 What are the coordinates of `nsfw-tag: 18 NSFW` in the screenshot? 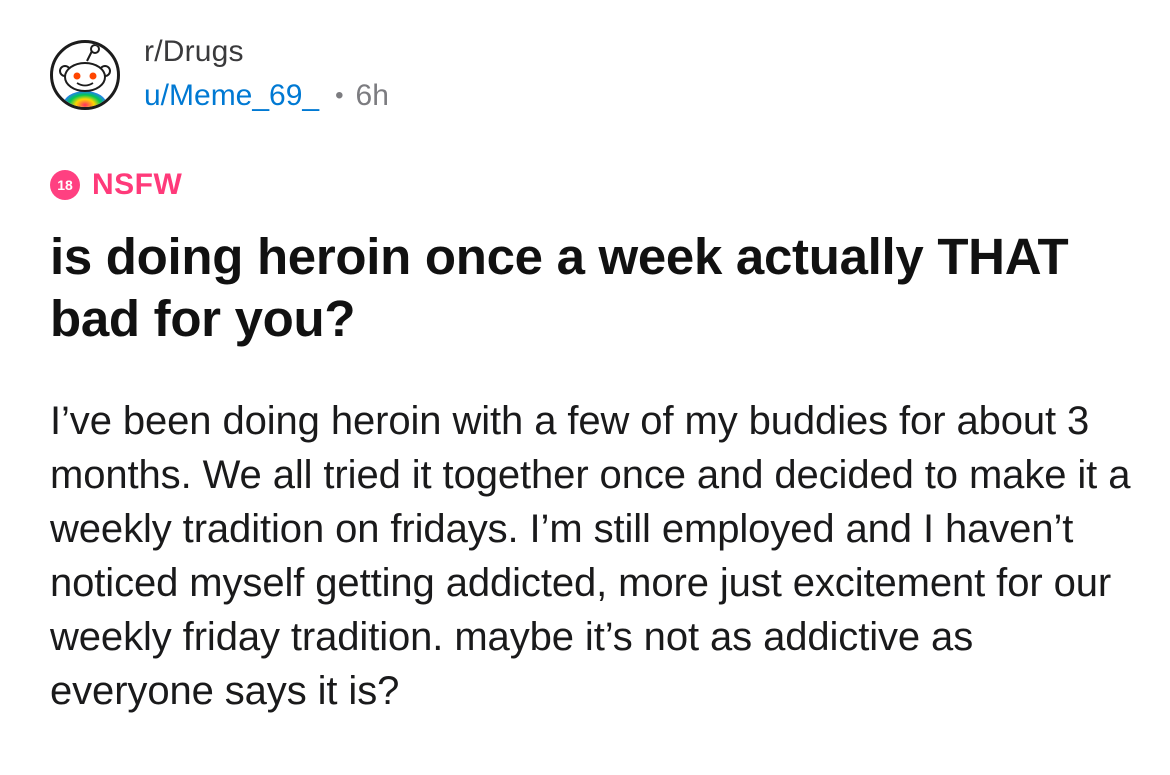 It's located at (116, 185).